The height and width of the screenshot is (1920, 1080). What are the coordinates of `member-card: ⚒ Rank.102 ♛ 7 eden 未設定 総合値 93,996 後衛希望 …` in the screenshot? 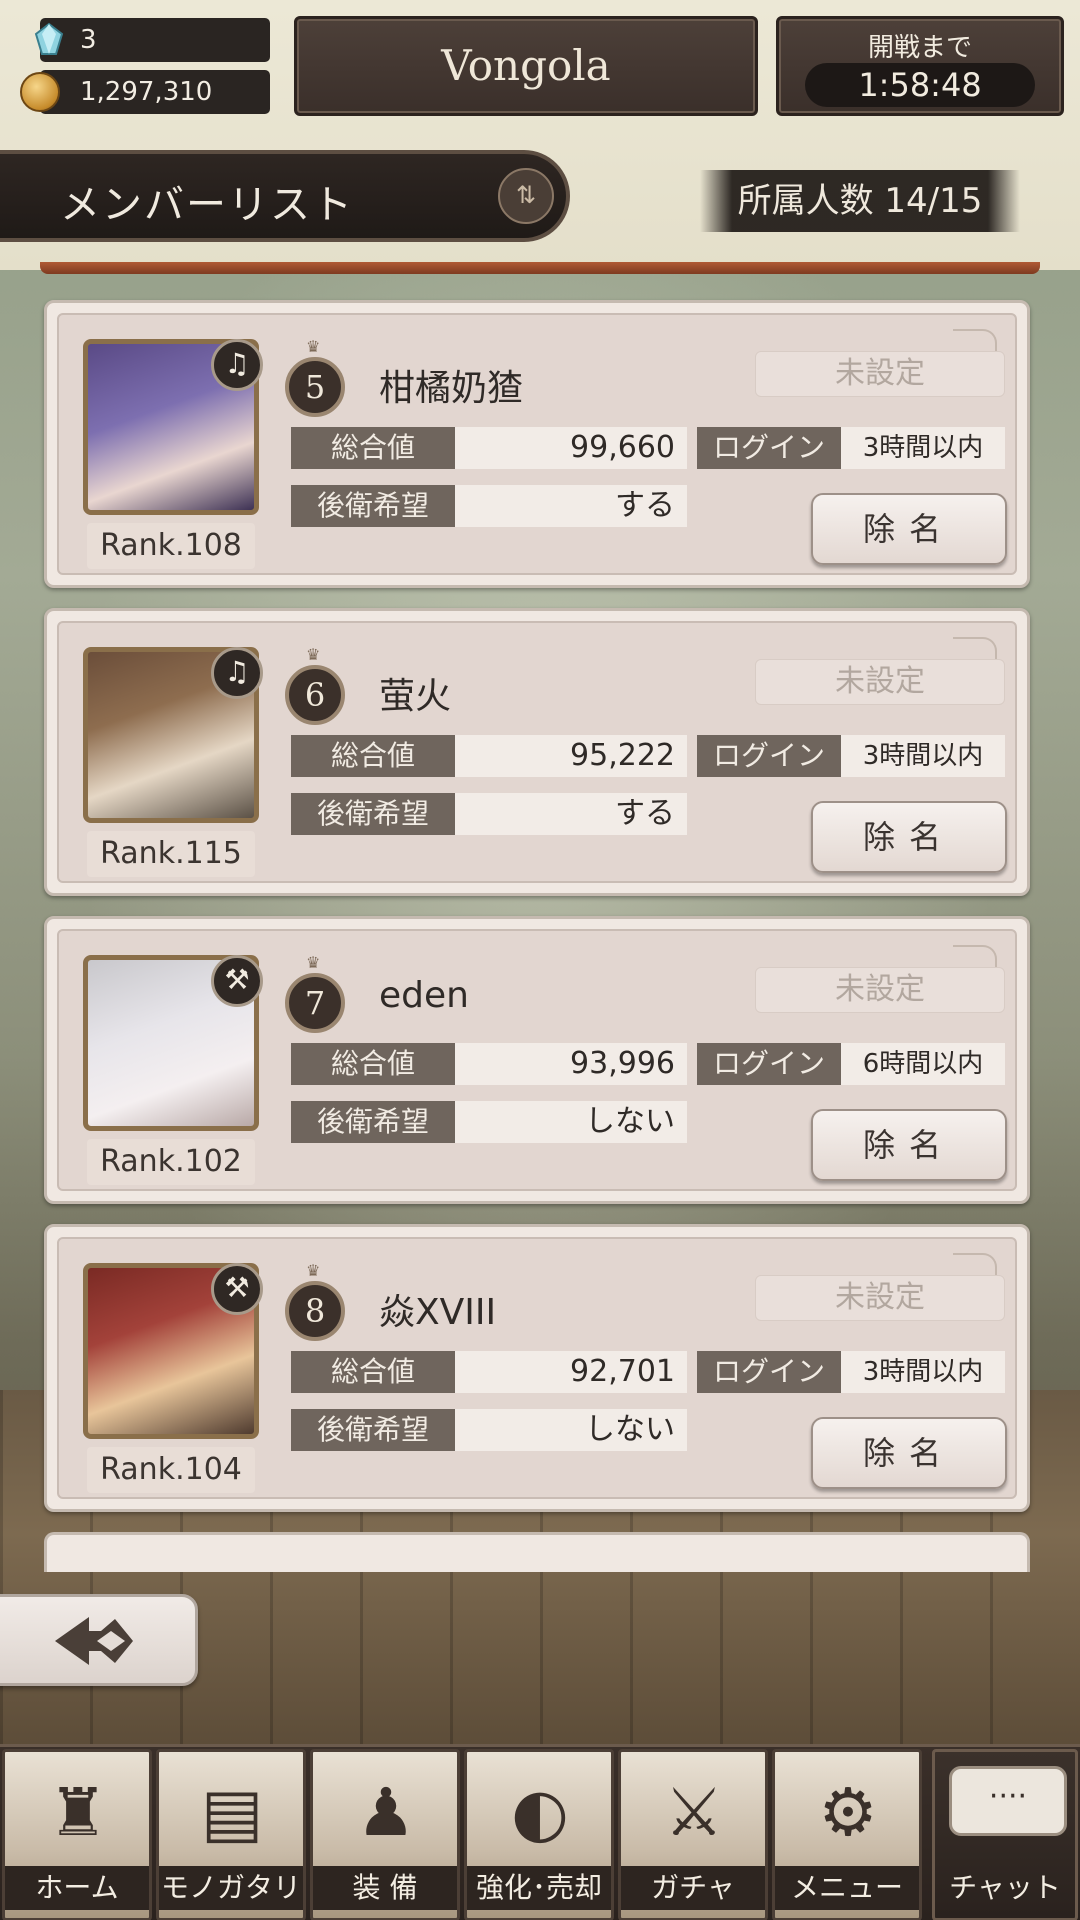 It's located at (537, 1060).